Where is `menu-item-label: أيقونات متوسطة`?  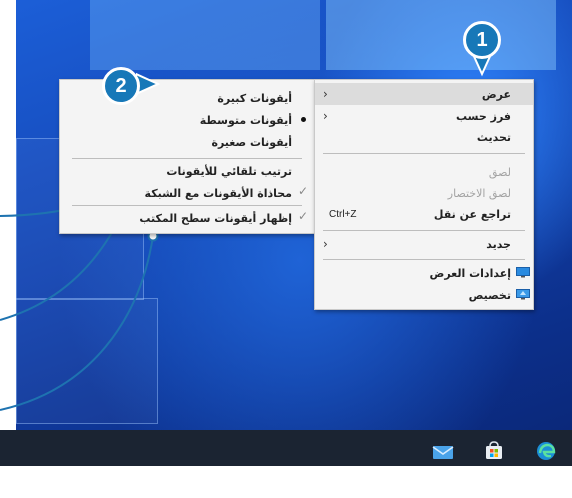 menu-item-label: أيقونات متوسطة is located at coordinates (245, 120).